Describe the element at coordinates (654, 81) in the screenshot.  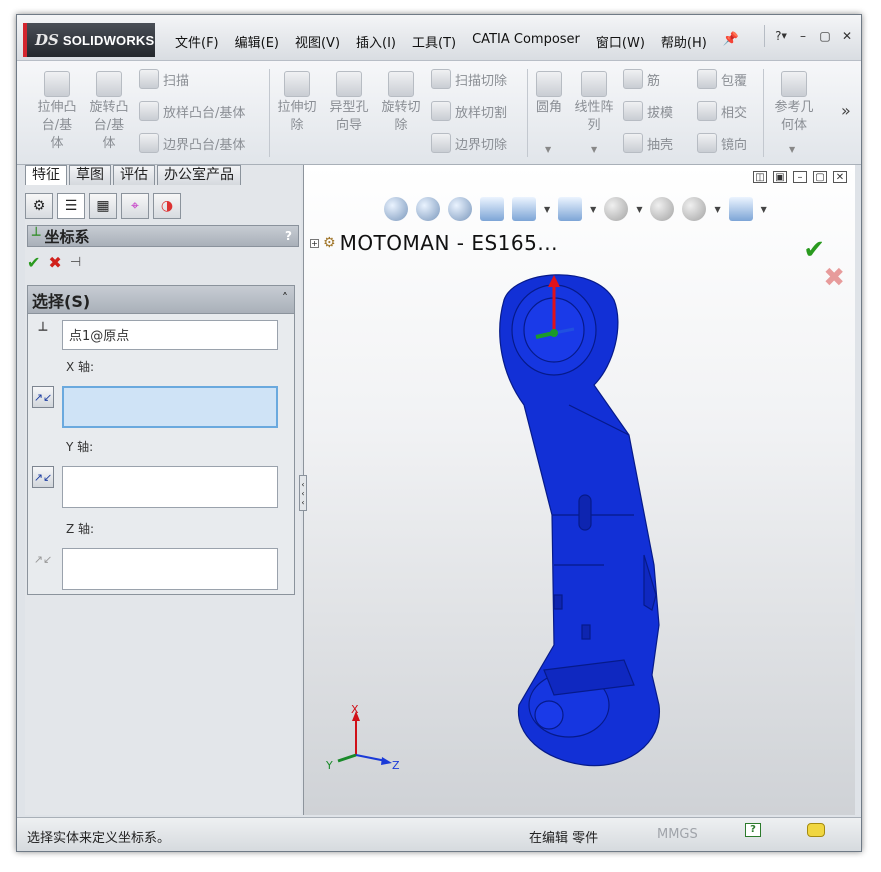
I see `rib-label: 筋` at that location.